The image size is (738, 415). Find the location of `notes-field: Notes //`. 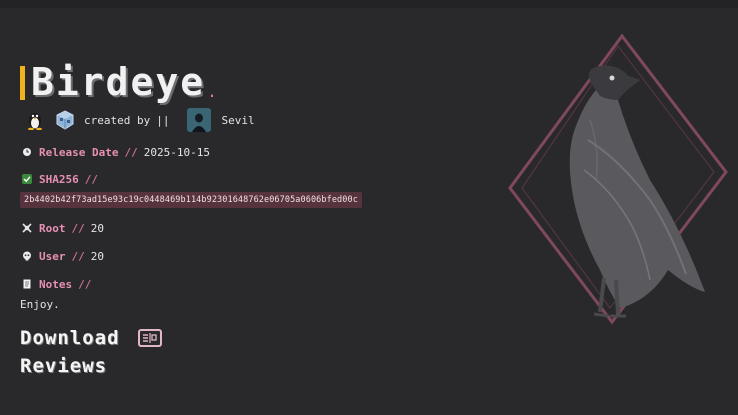

notes-field: Notes // is located at coordinates (230, 284).